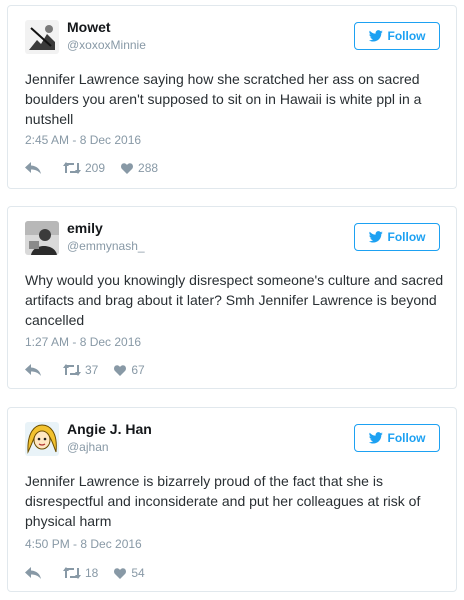  I want to click on user-name: Mowet, so click(89, 27).